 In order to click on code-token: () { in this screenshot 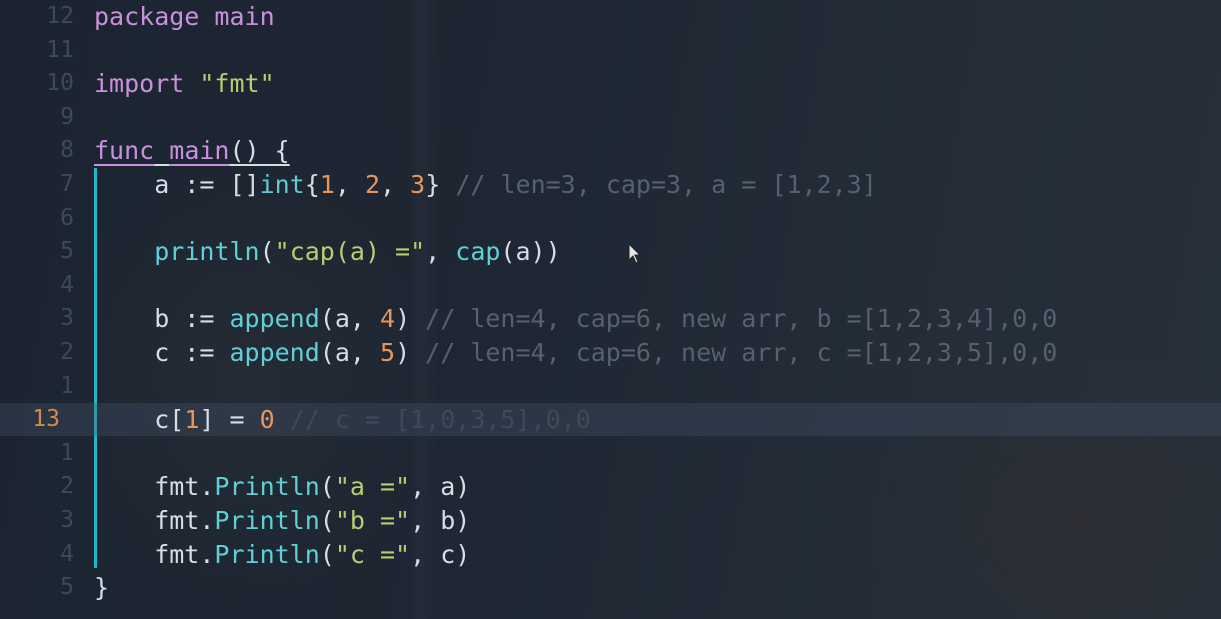, I will do `click(259, 151)`.